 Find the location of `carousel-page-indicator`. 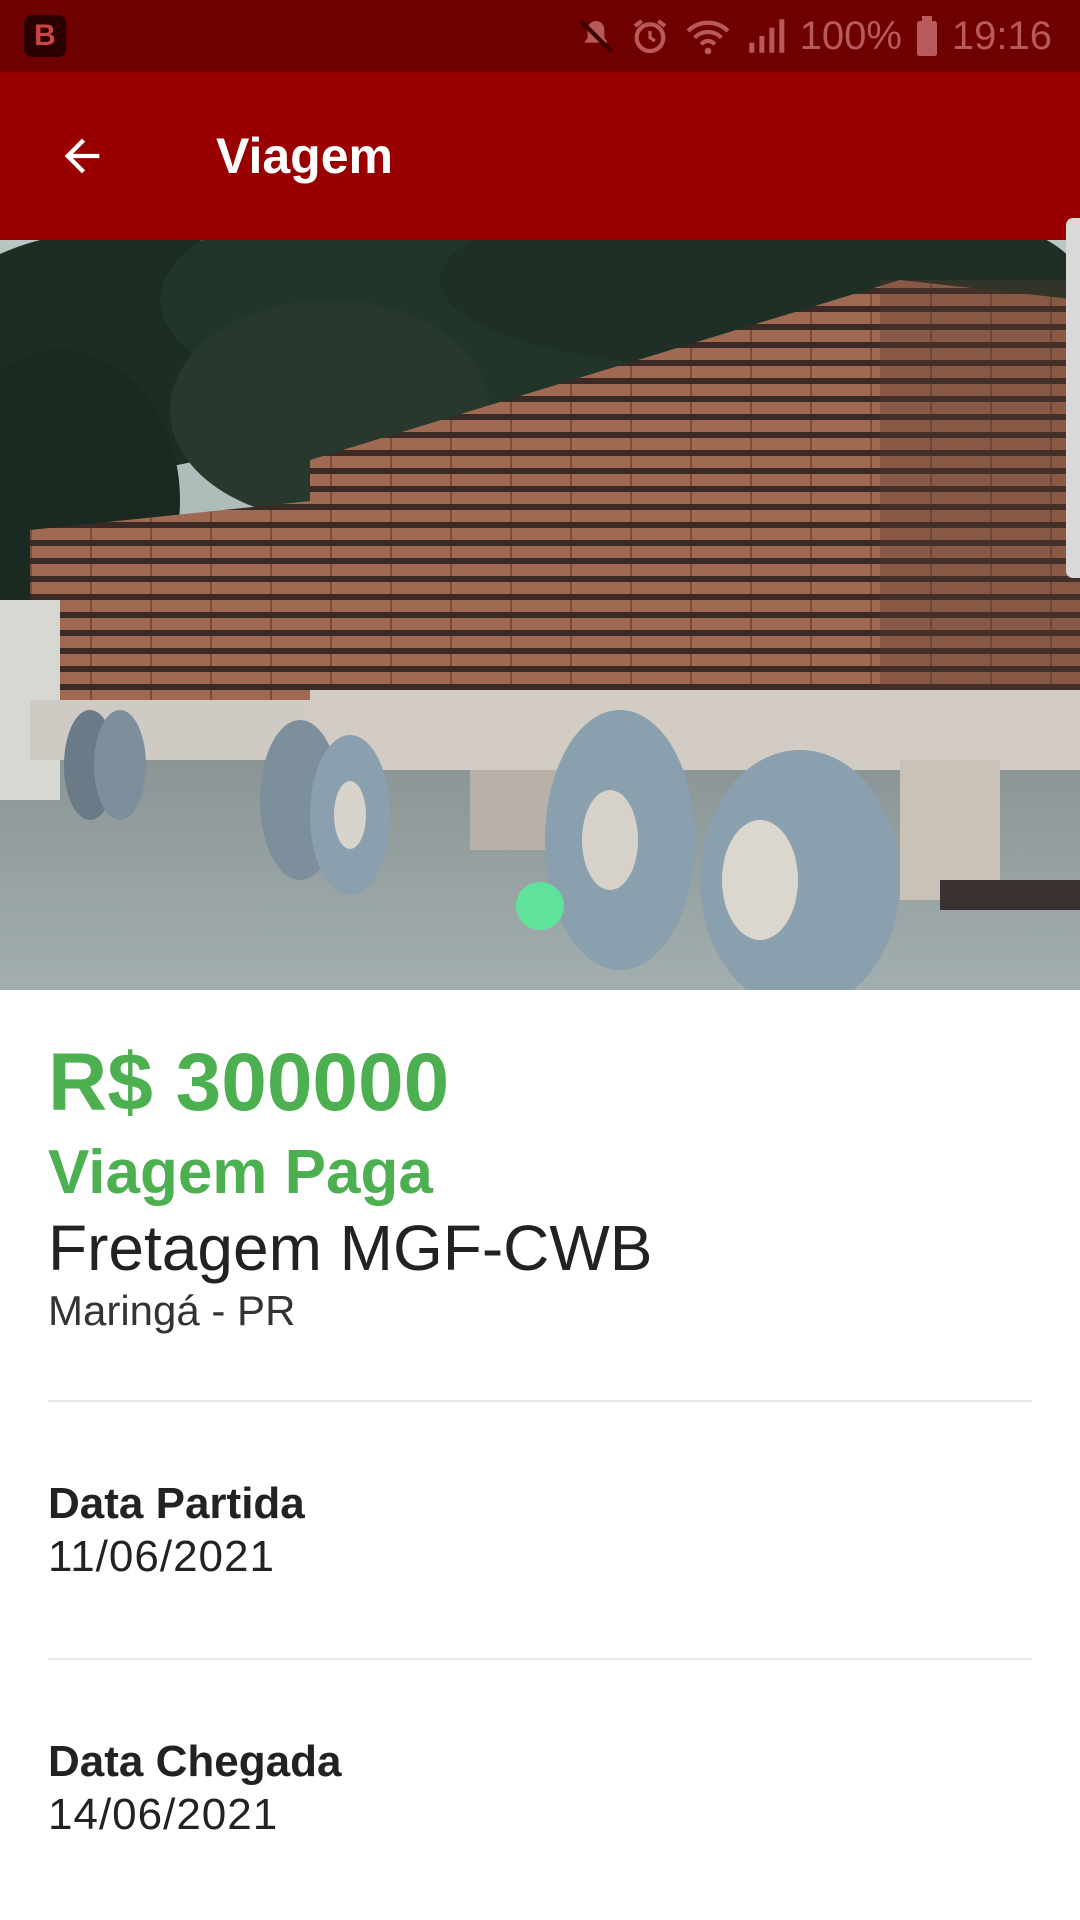

carousel-page-indicator is located at coordinates (540, 906).